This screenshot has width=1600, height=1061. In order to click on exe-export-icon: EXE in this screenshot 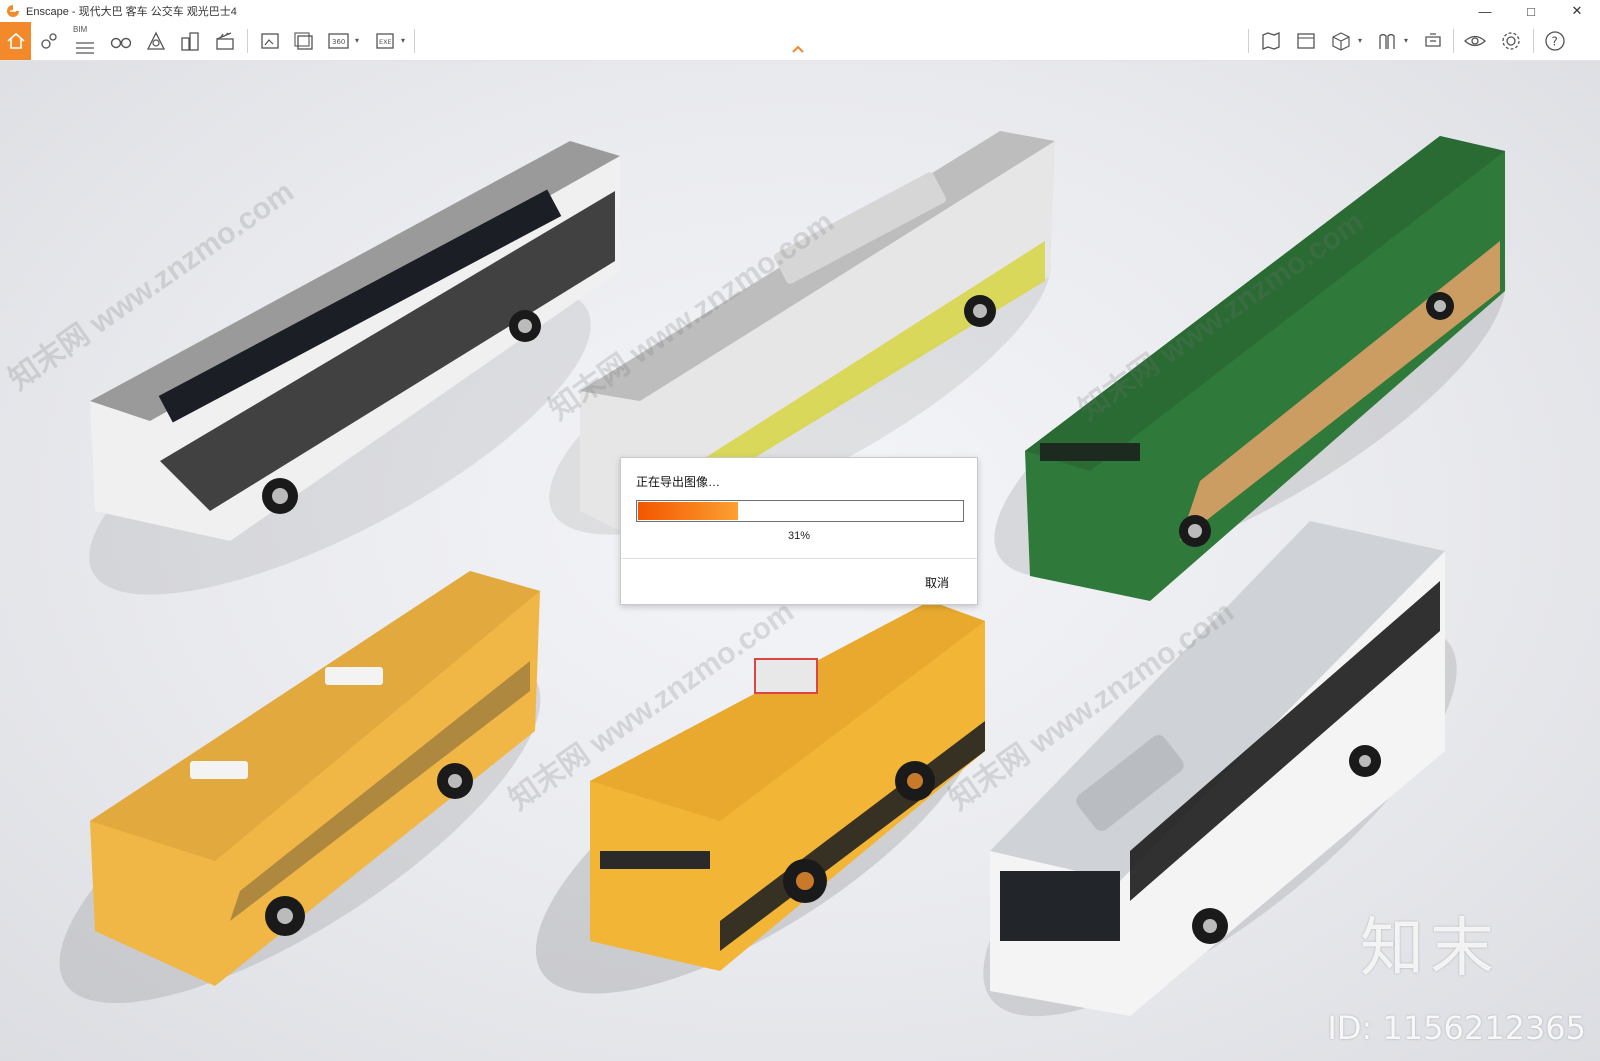, I will do `click(385, 41)`.